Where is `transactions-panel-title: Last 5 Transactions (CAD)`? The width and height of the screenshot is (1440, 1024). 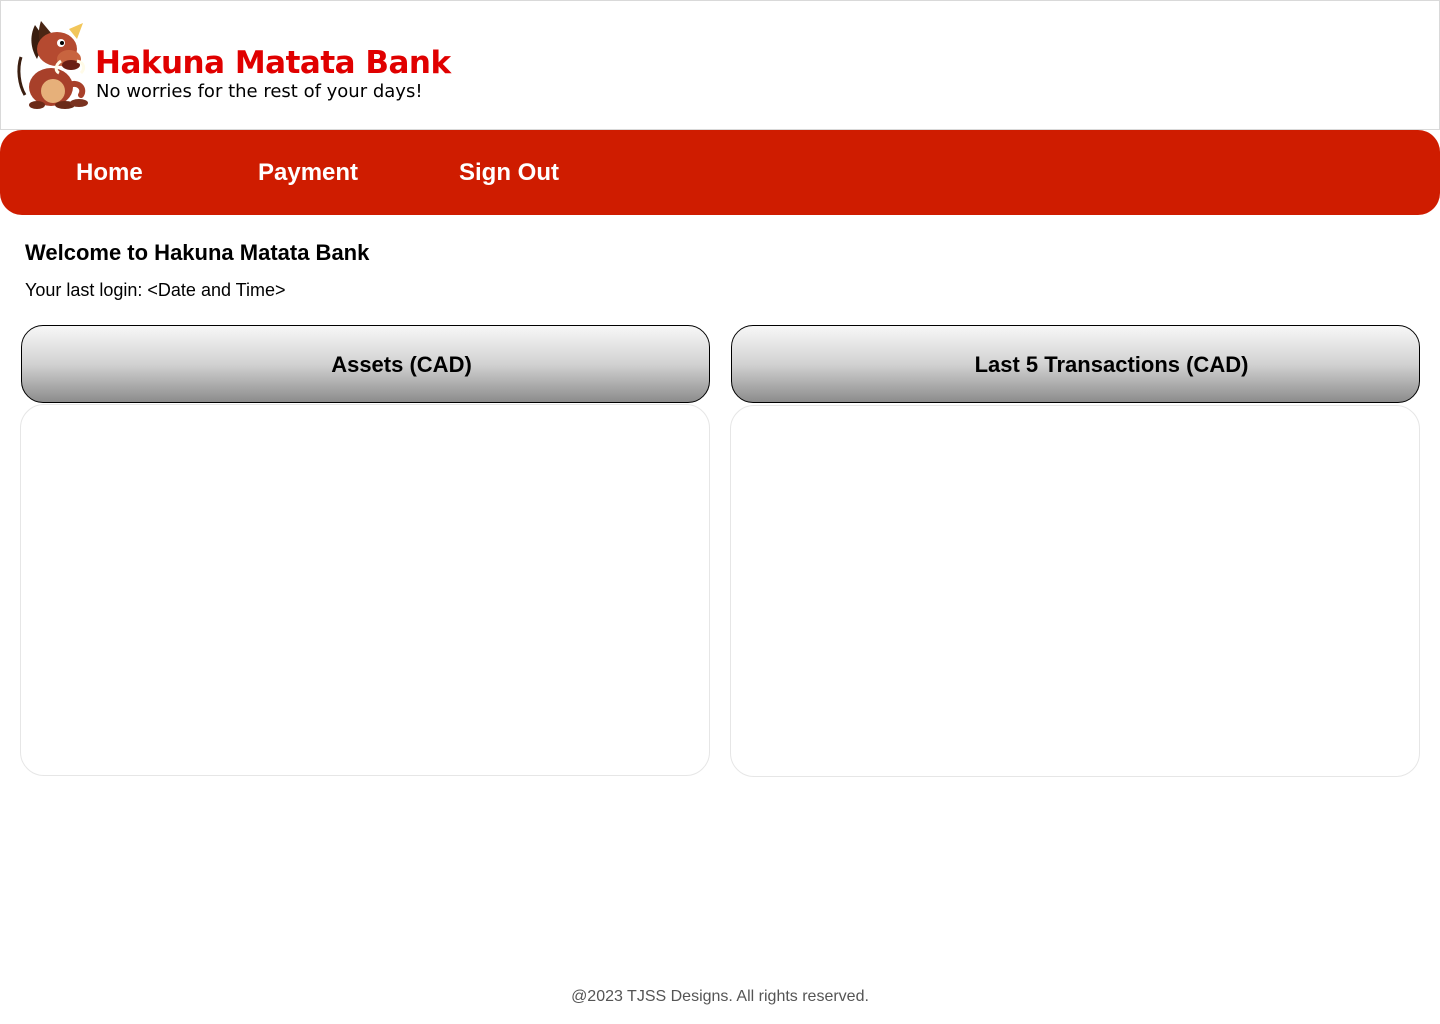
transactions-panel-title: Last 5 Transactions (CAD) is located at coordinates (1111, 364).